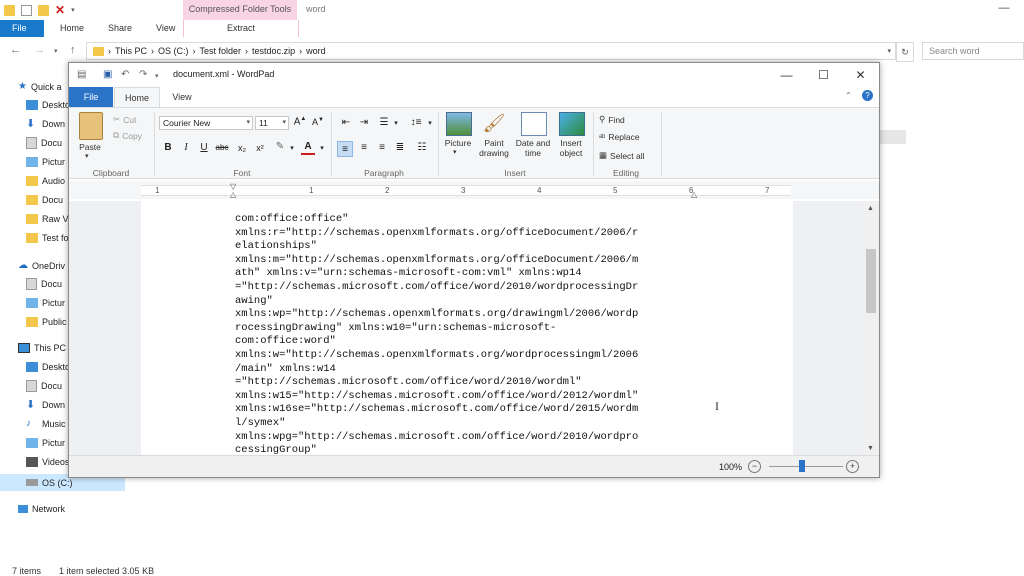 This screenshot has height=576, width=1024. Describe the element at coordinates (45, 442) in the screenshot. I see `nav-item: Pictur` at that location.